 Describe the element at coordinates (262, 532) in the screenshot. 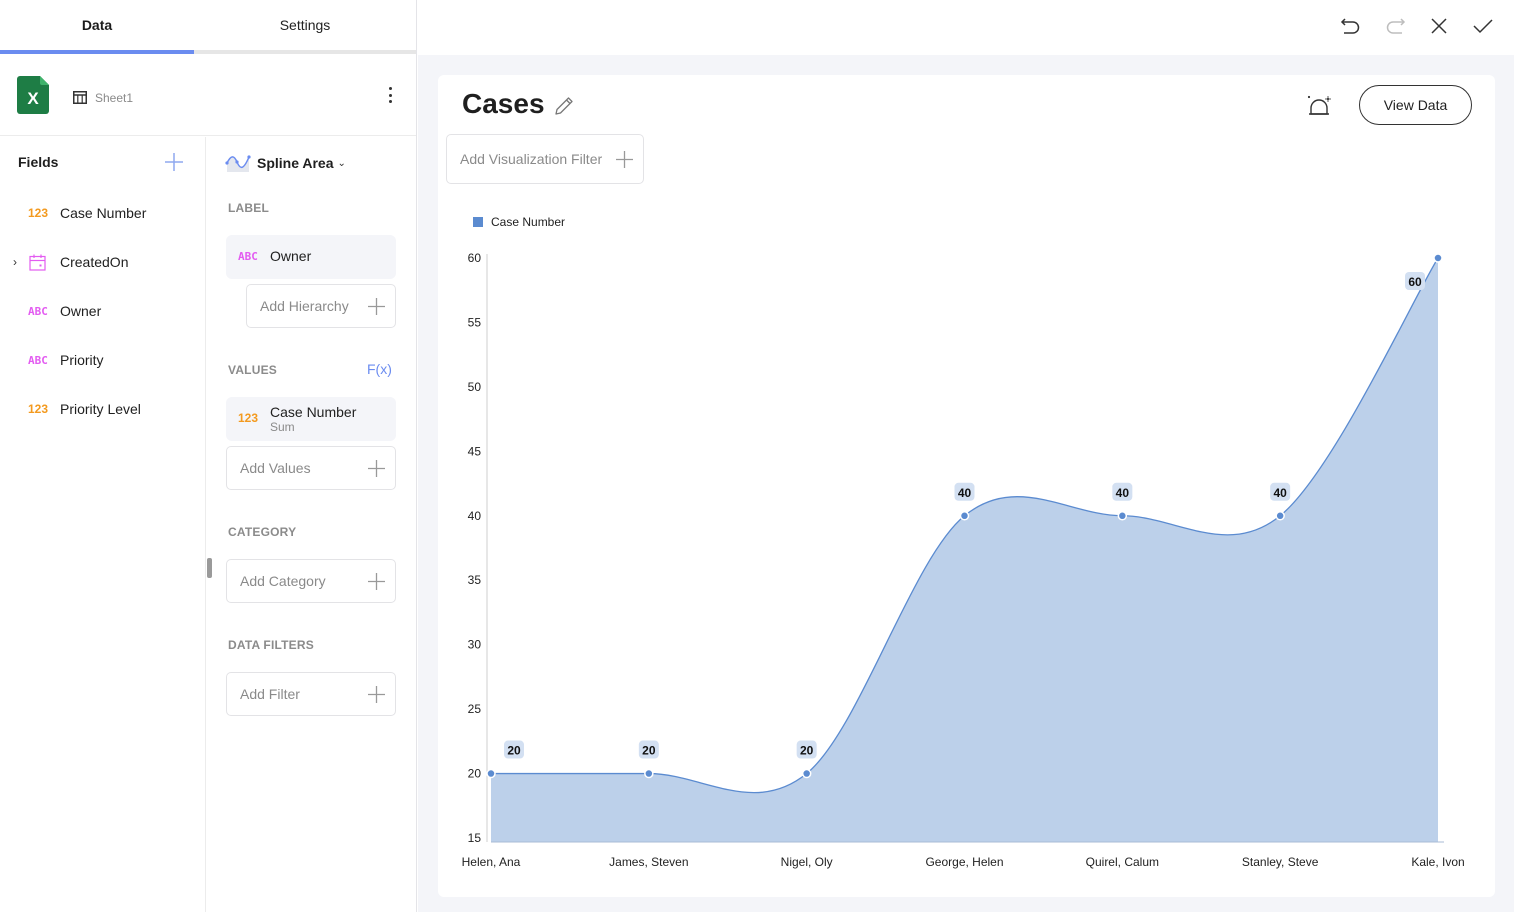

I see `category-section-title: CATEGORY` at that location.